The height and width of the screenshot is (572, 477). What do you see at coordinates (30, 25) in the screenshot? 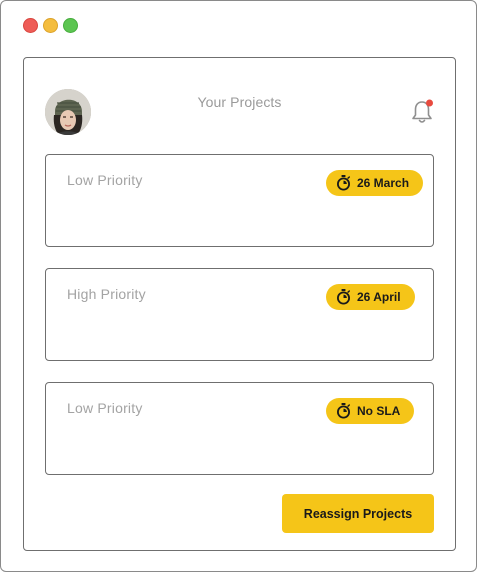
I see `window-close-button` at bounding box center [30, 25].